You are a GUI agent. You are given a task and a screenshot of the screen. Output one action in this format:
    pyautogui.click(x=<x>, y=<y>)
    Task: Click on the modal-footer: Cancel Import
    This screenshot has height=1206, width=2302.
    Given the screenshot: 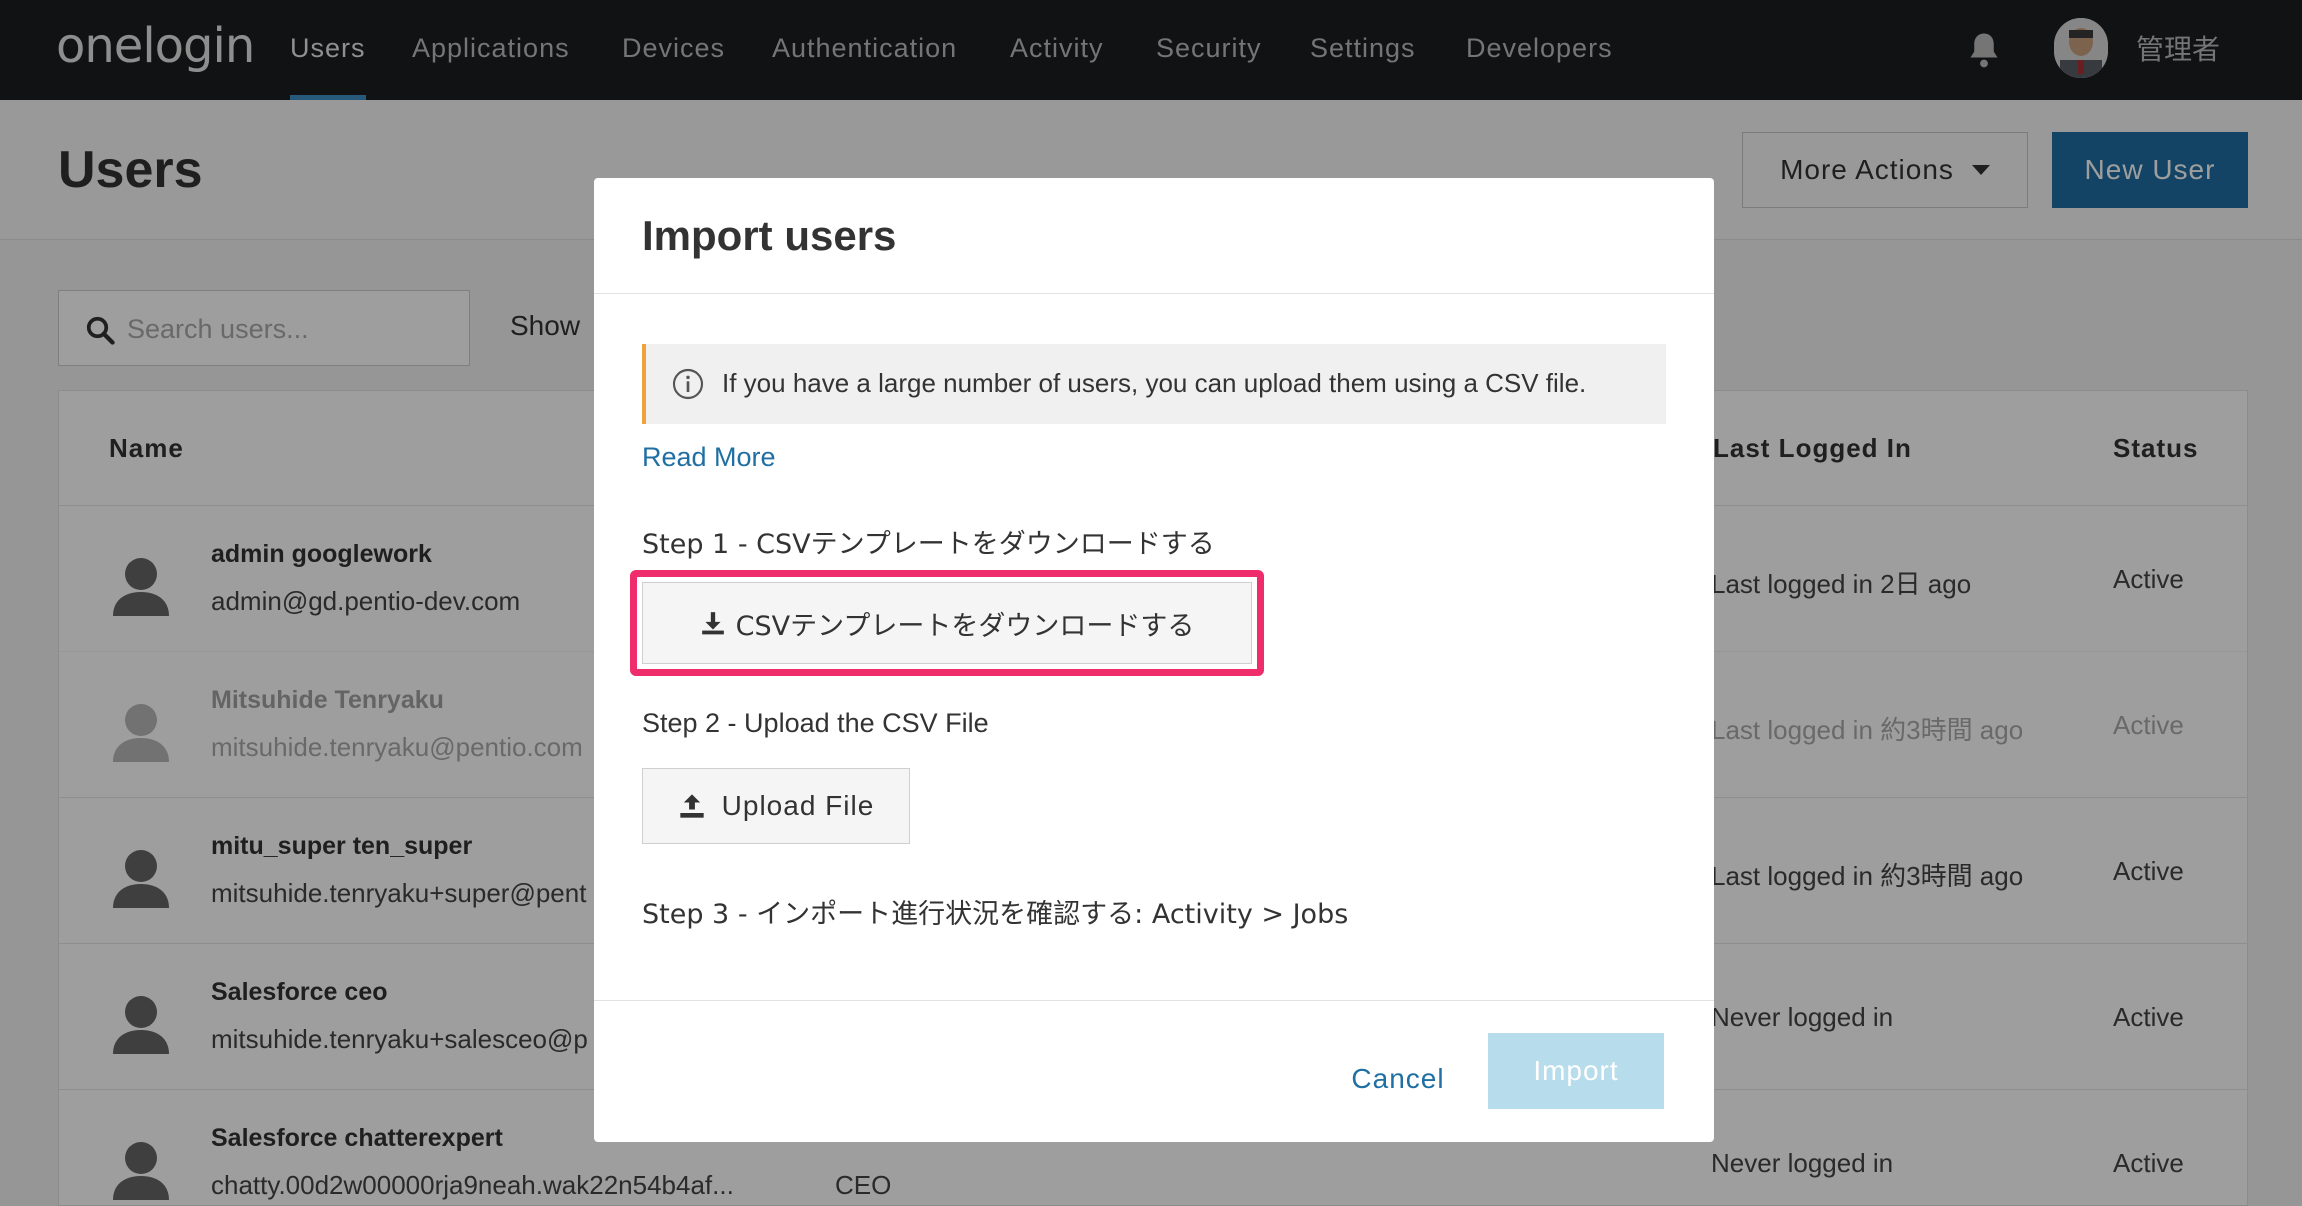 What is the action you would take?
    pyautogui.click(x=1154, y=1071)
    